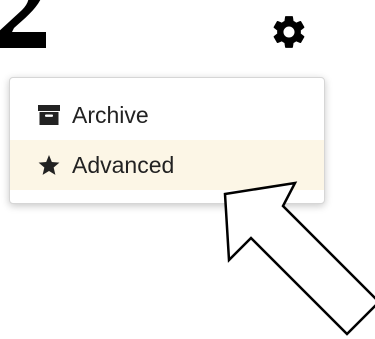  Describe the element at coordinates (23, 24) in the screenshot. I see `cropped-heading-glyph` at that location.